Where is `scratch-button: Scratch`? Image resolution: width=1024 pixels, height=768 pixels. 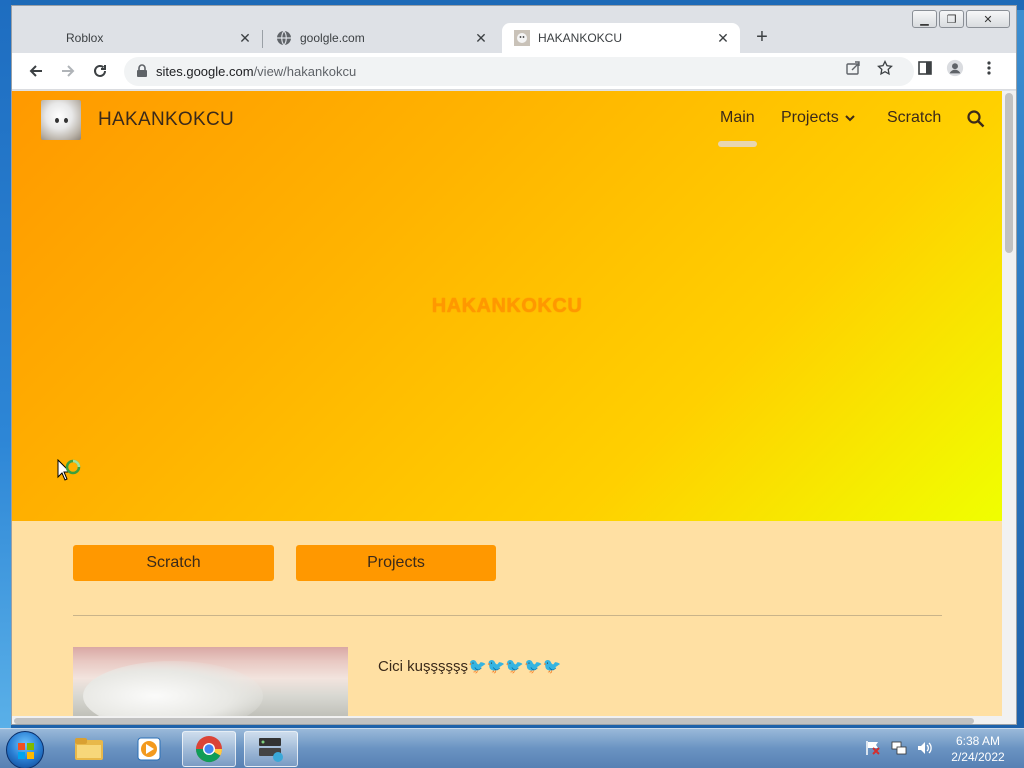
scratch-button: Scratch is located at coordinates (173, 563).